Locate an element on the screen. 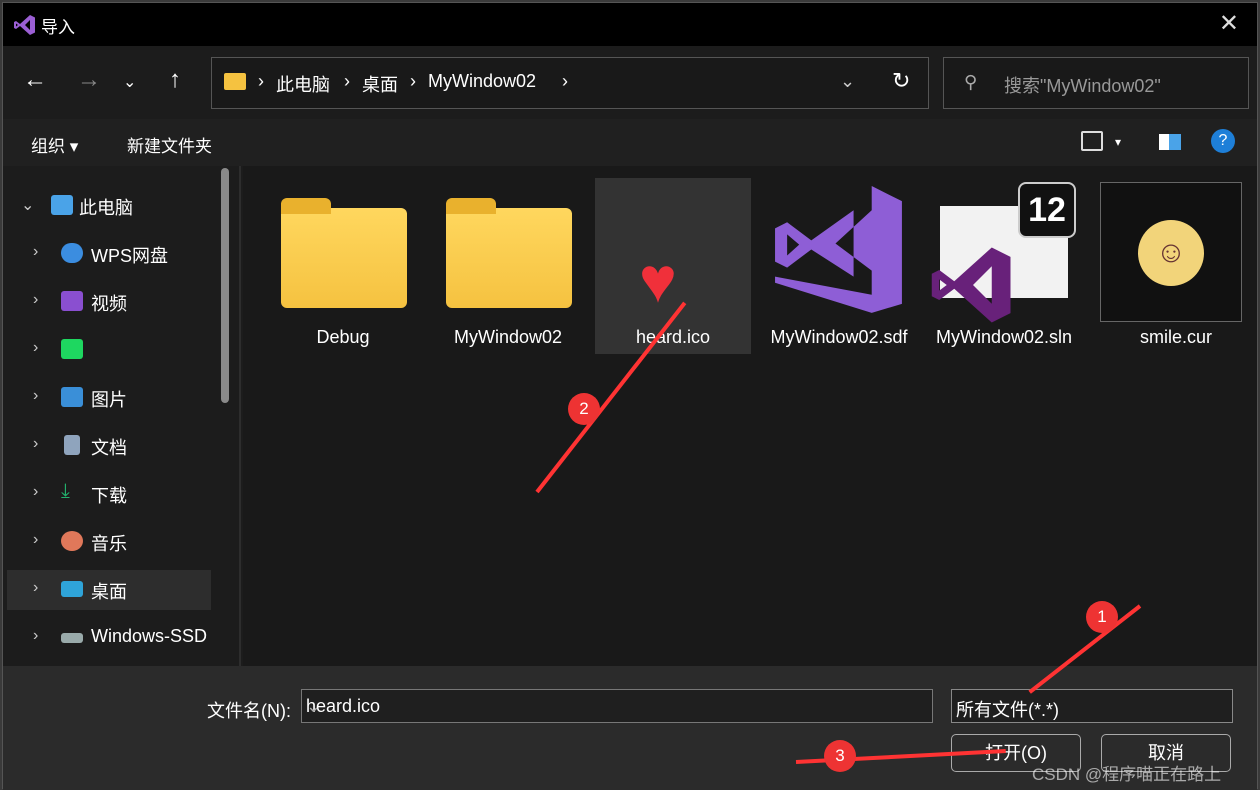 The width and height of the screenshot is (1260, 790). sidebar-item-music: › 音乐 is located at coordinates (109, 542).